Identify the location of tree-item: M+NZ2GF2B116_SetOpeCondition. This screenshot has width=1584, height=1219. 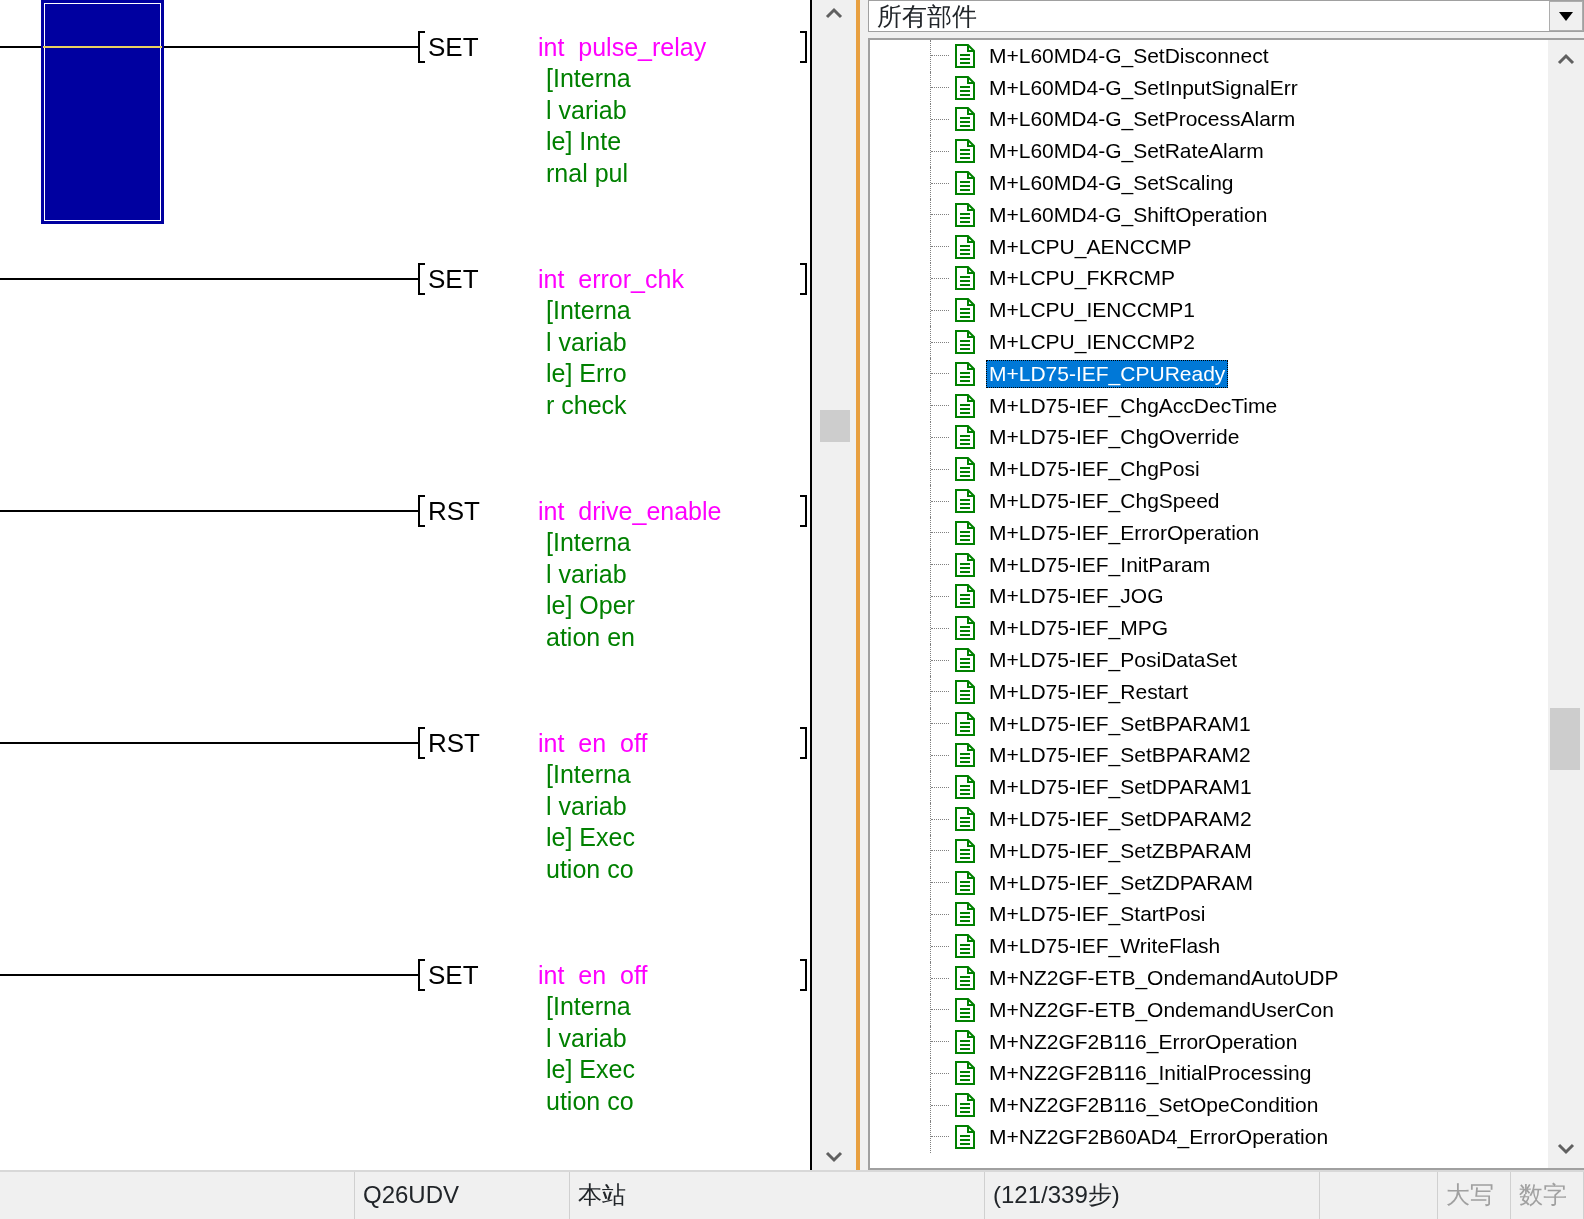
(1154, 1105).